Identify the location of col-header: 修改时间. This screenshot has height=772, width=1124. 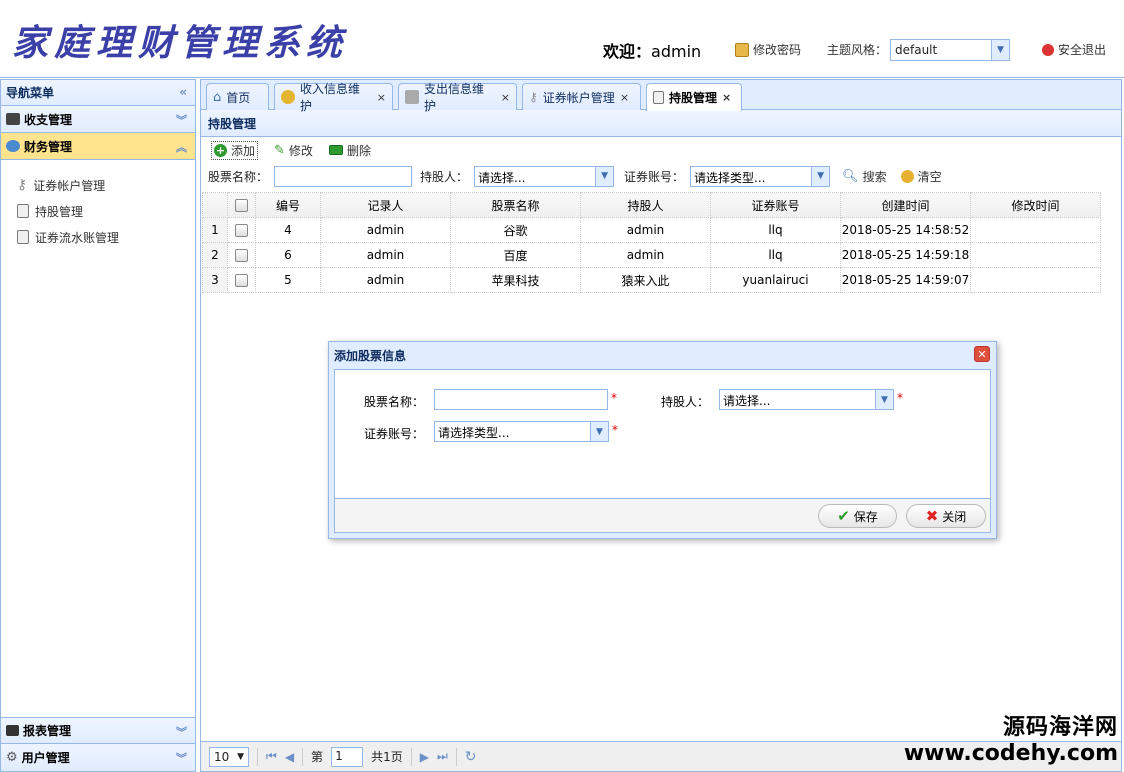
(1035, 205).